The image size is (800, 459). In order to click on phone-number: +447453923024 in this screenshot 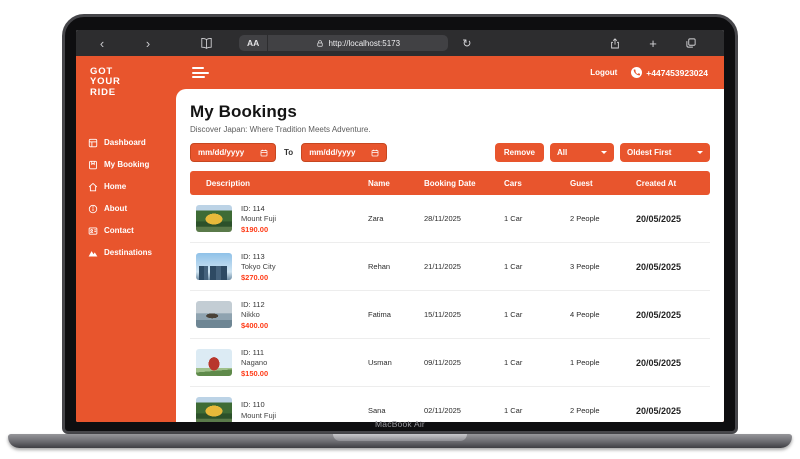, I will do `click(677, 72)`.